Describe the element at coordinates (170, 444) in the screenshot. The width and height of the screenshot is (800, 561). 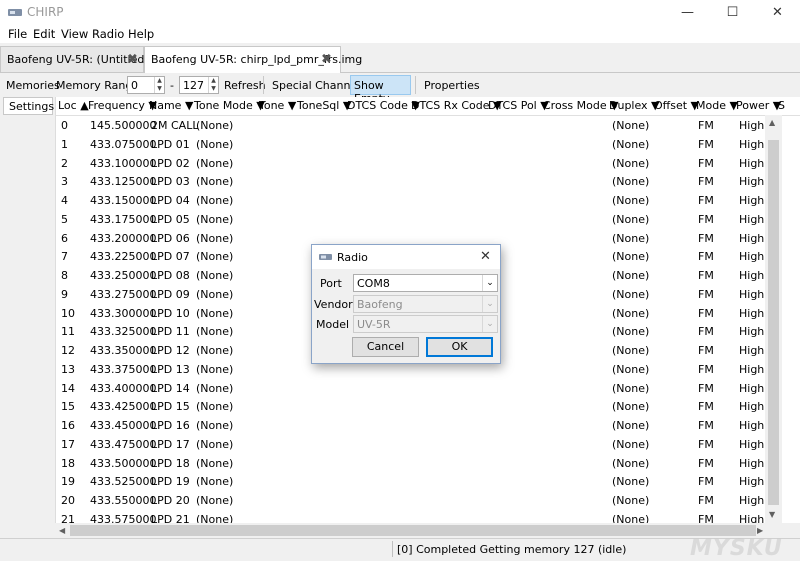
I see `cell-name: LPD 17` at that location.